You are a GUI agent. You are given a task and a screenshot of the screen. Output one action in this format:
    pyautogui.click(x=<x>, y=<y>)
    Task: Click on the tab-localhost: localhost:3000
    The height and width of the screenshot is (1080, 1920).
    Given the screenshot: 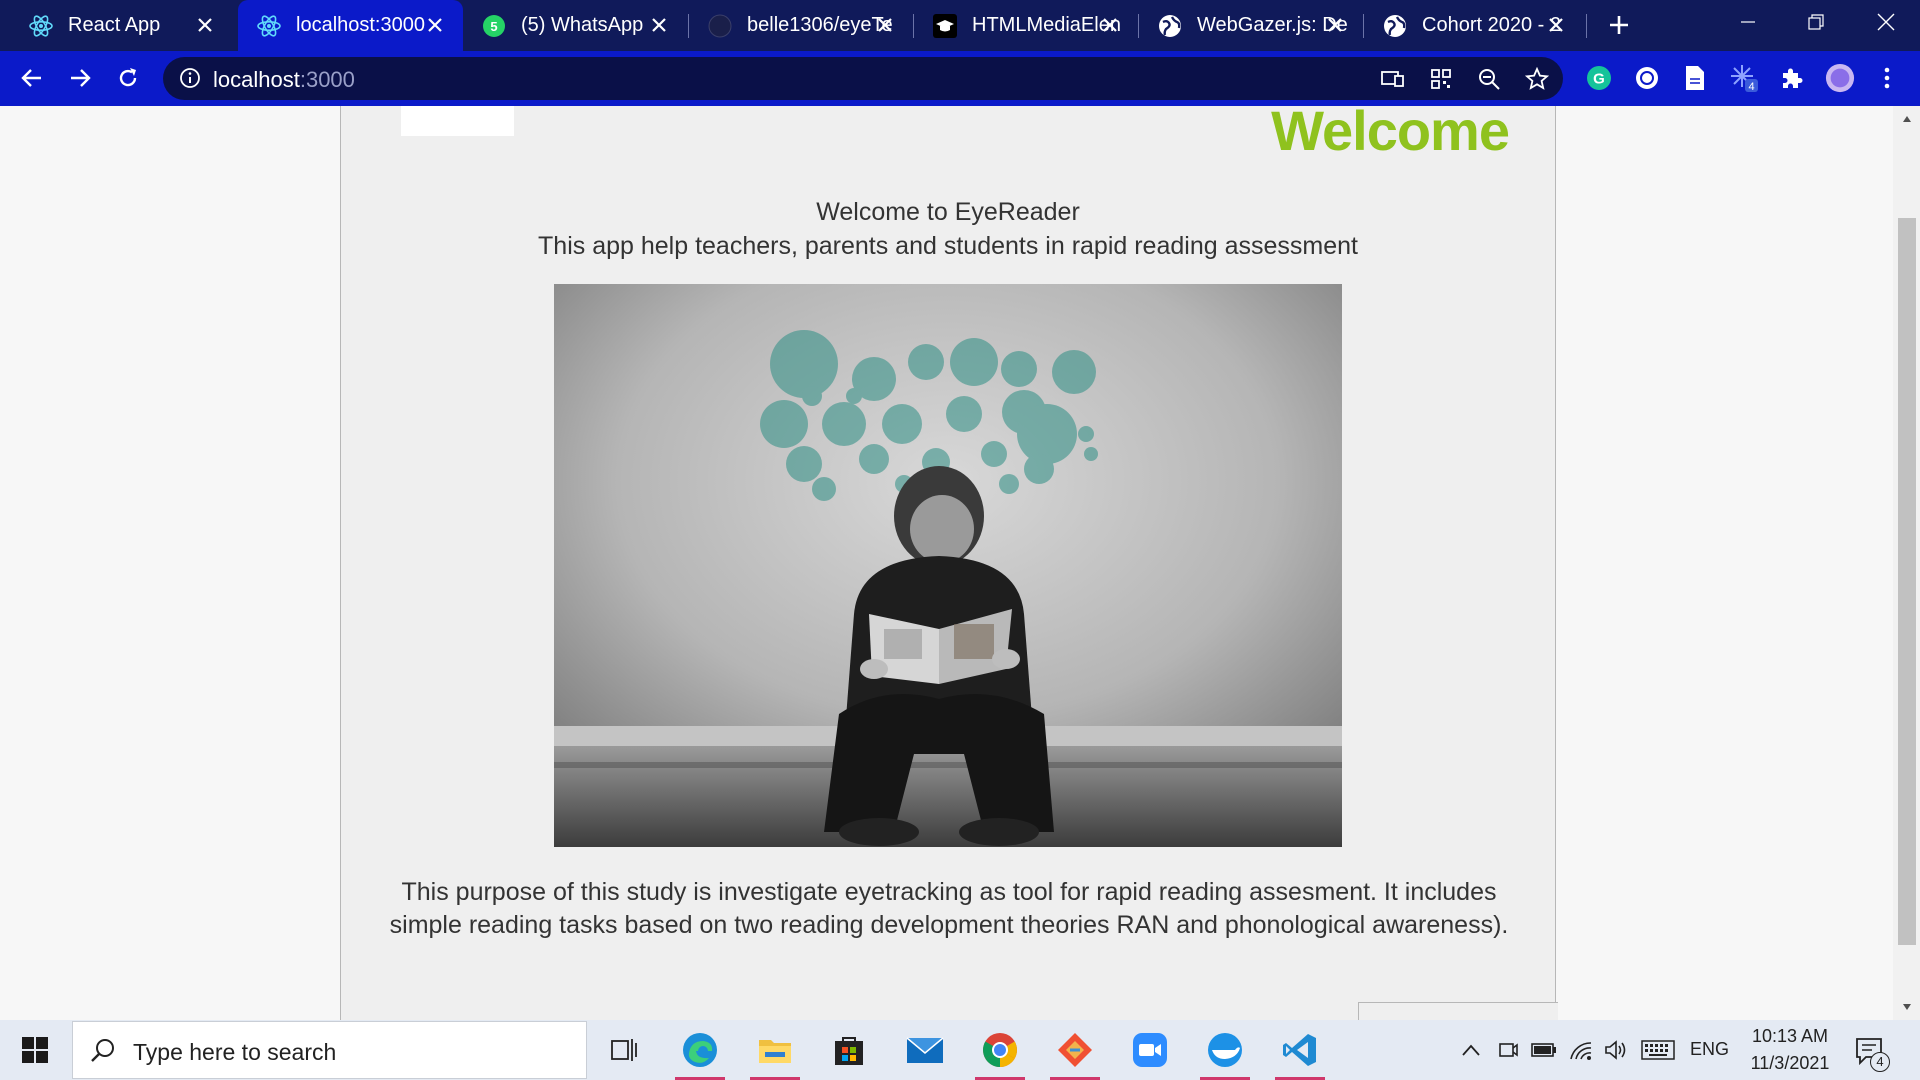 What is the action you would take?
    pyautogui.click(x=350, y=25)
    